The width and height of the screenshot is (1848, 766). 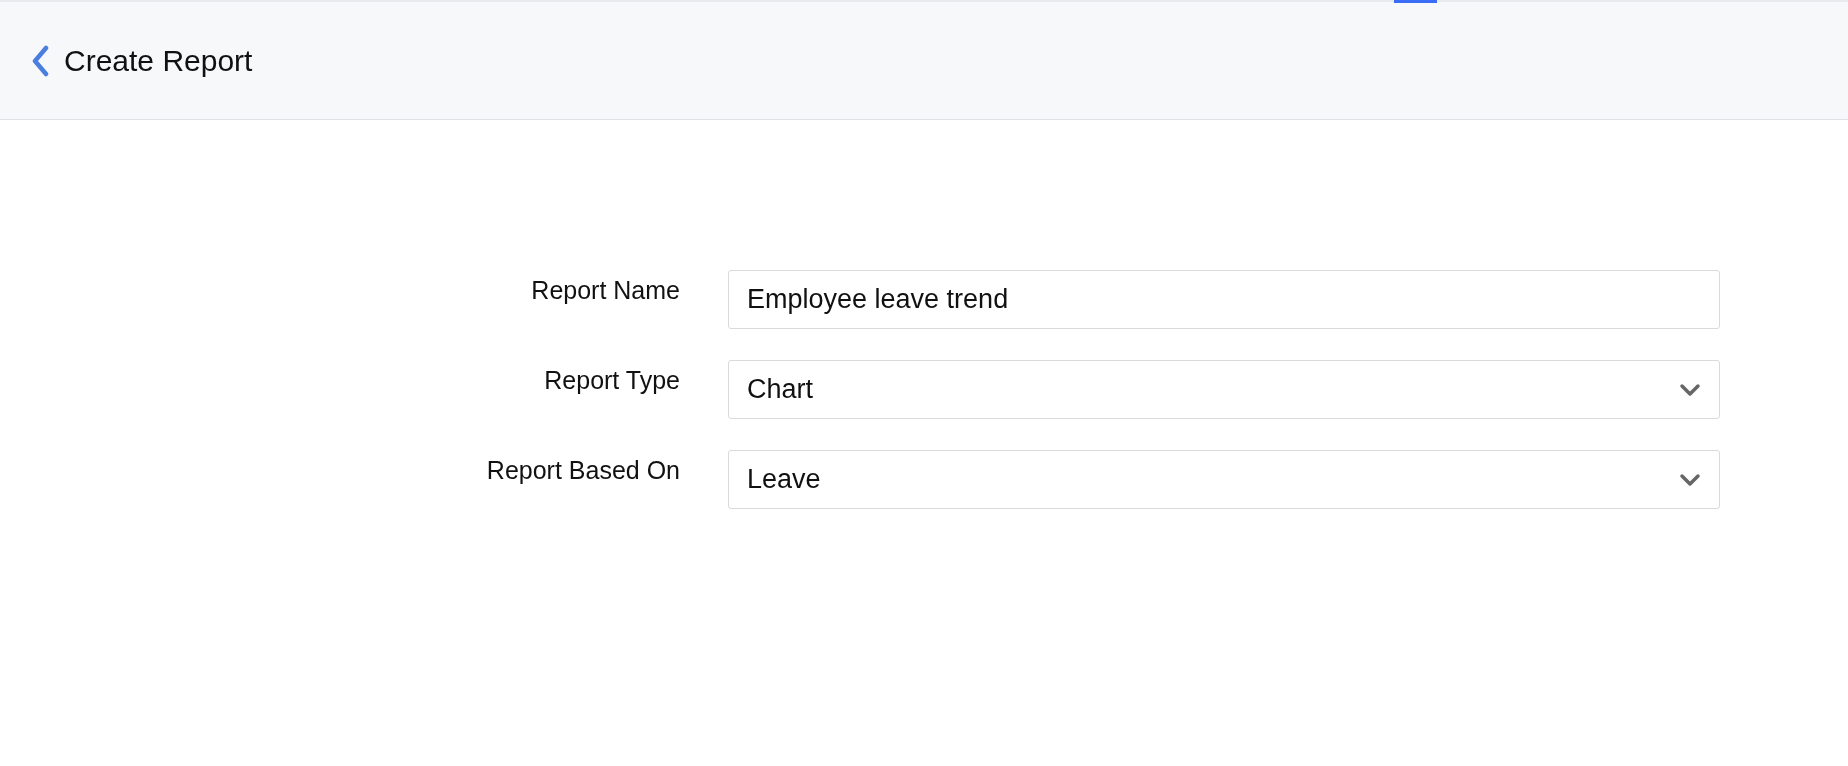 What do you see at coordinates (1224, 299) in the screenshot?
I see `input-field: Employee leave trend` at bounding box center [1224, 299].